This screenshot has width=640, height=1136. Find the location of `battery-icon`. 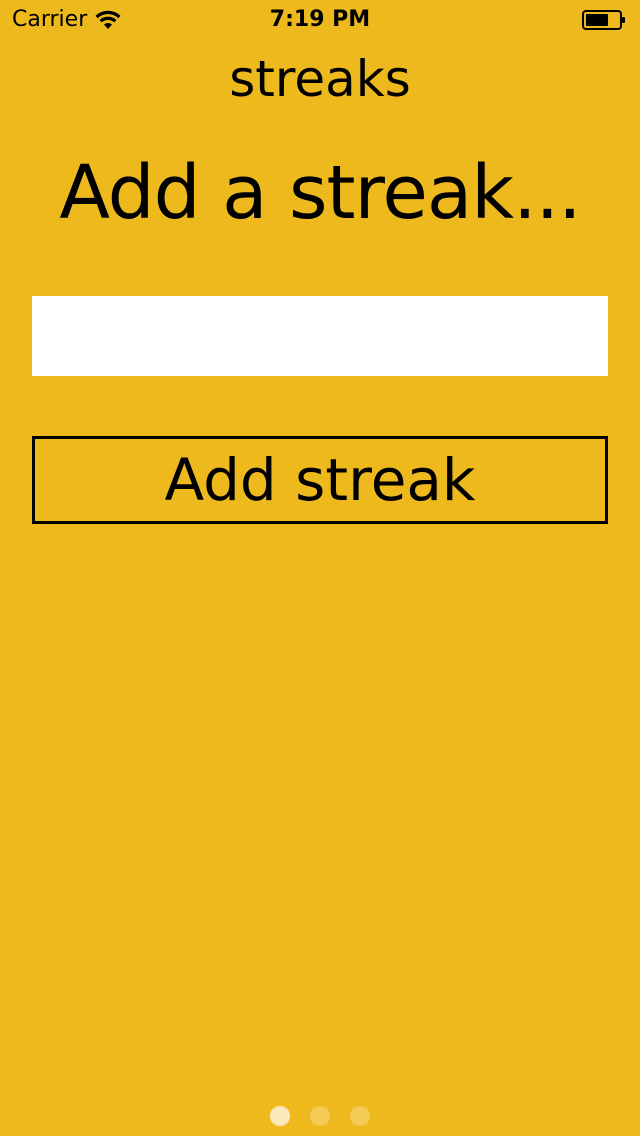

battery-icon is located at coordinates (603, 20).